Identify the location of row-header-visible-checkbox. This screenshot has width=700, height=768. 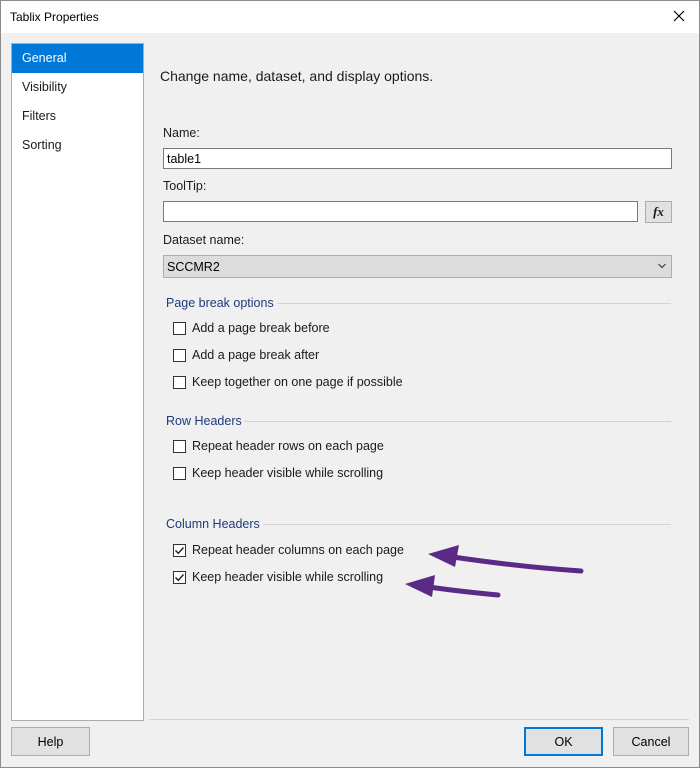
(179, 473).